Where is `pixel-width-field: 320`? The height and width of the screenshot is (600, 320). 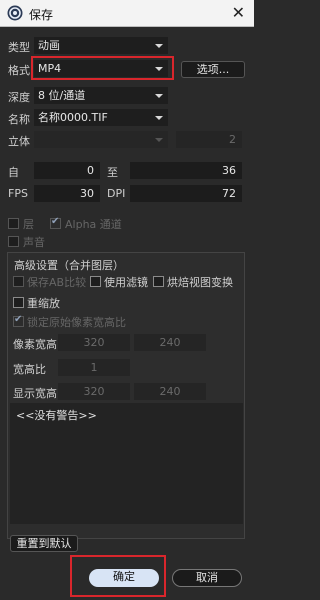 pixel-width-field: 320 is located at coordinates (94, 342).